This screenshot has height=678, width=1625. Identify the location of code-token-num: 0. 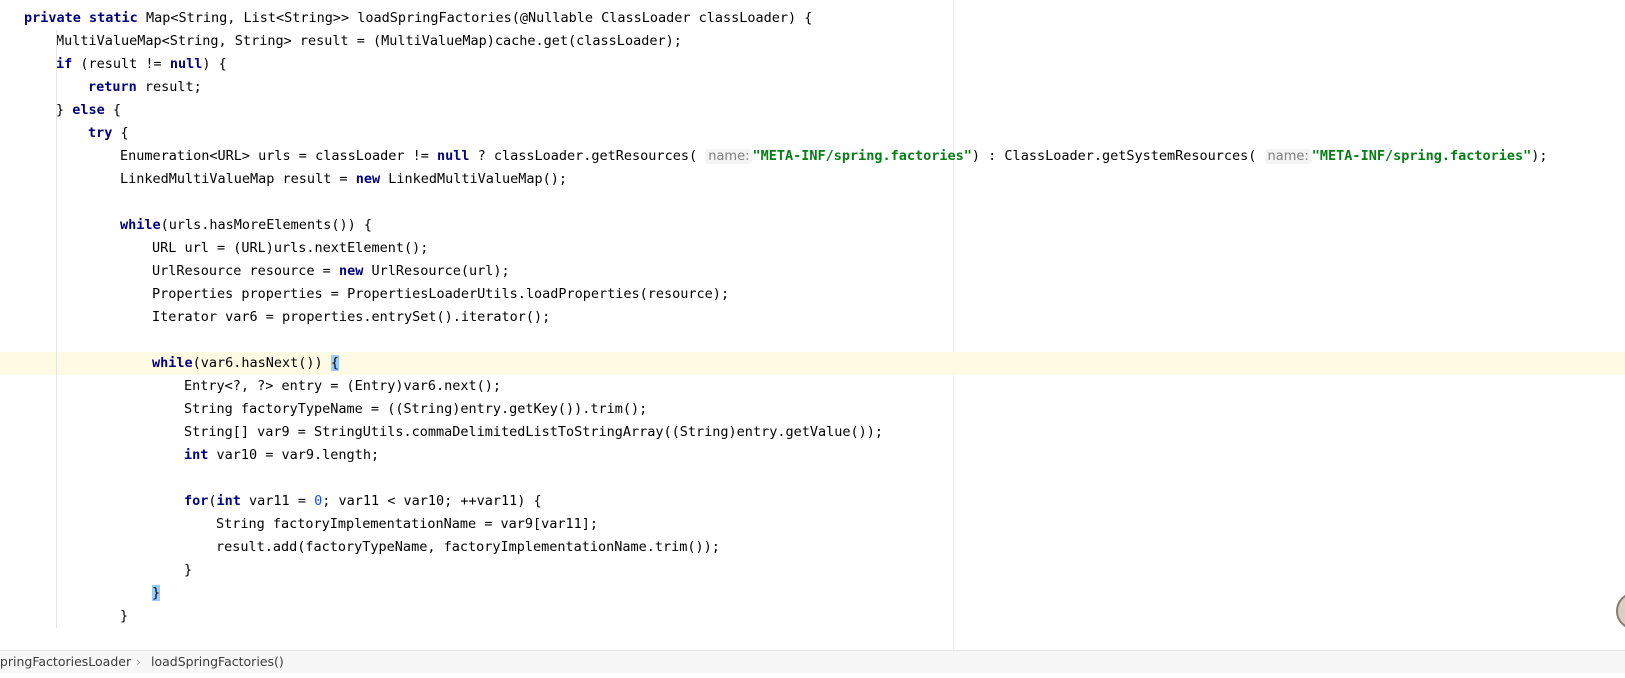
(318, 501).